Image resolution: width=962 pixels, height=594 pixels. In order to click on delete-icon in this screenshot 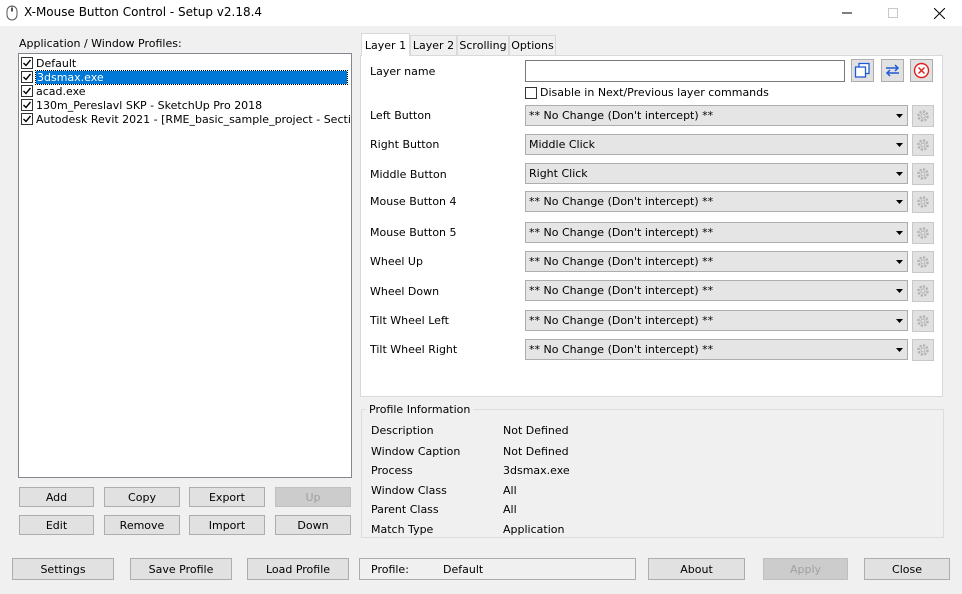, I will do `click(921, 70)`.